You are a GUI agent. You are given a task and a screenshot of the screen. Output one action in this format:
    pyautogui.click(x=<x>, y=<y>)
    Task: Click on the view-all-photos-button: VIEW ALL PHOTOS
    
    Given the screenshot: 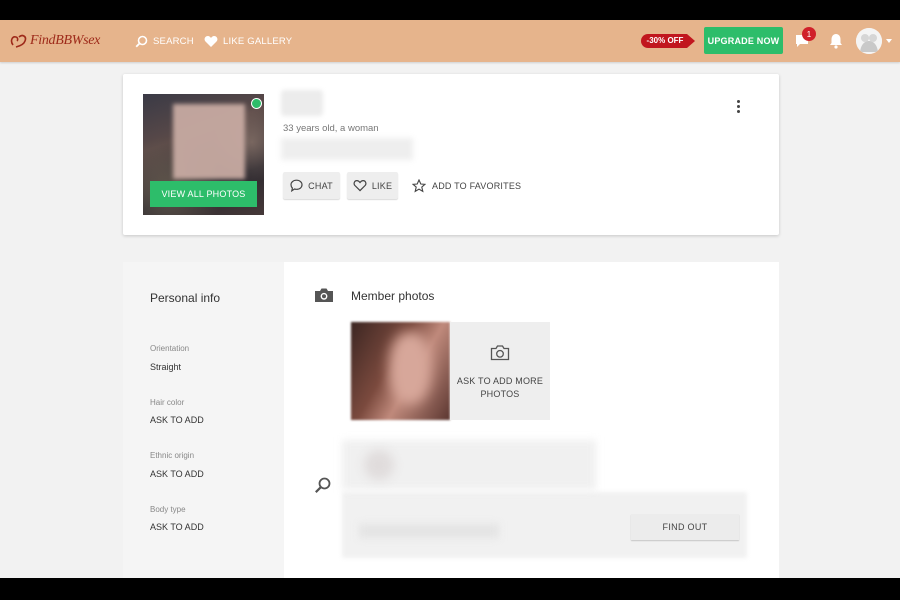 What is the action you would take?
    pyautogui.click(x=203, y=194)
    